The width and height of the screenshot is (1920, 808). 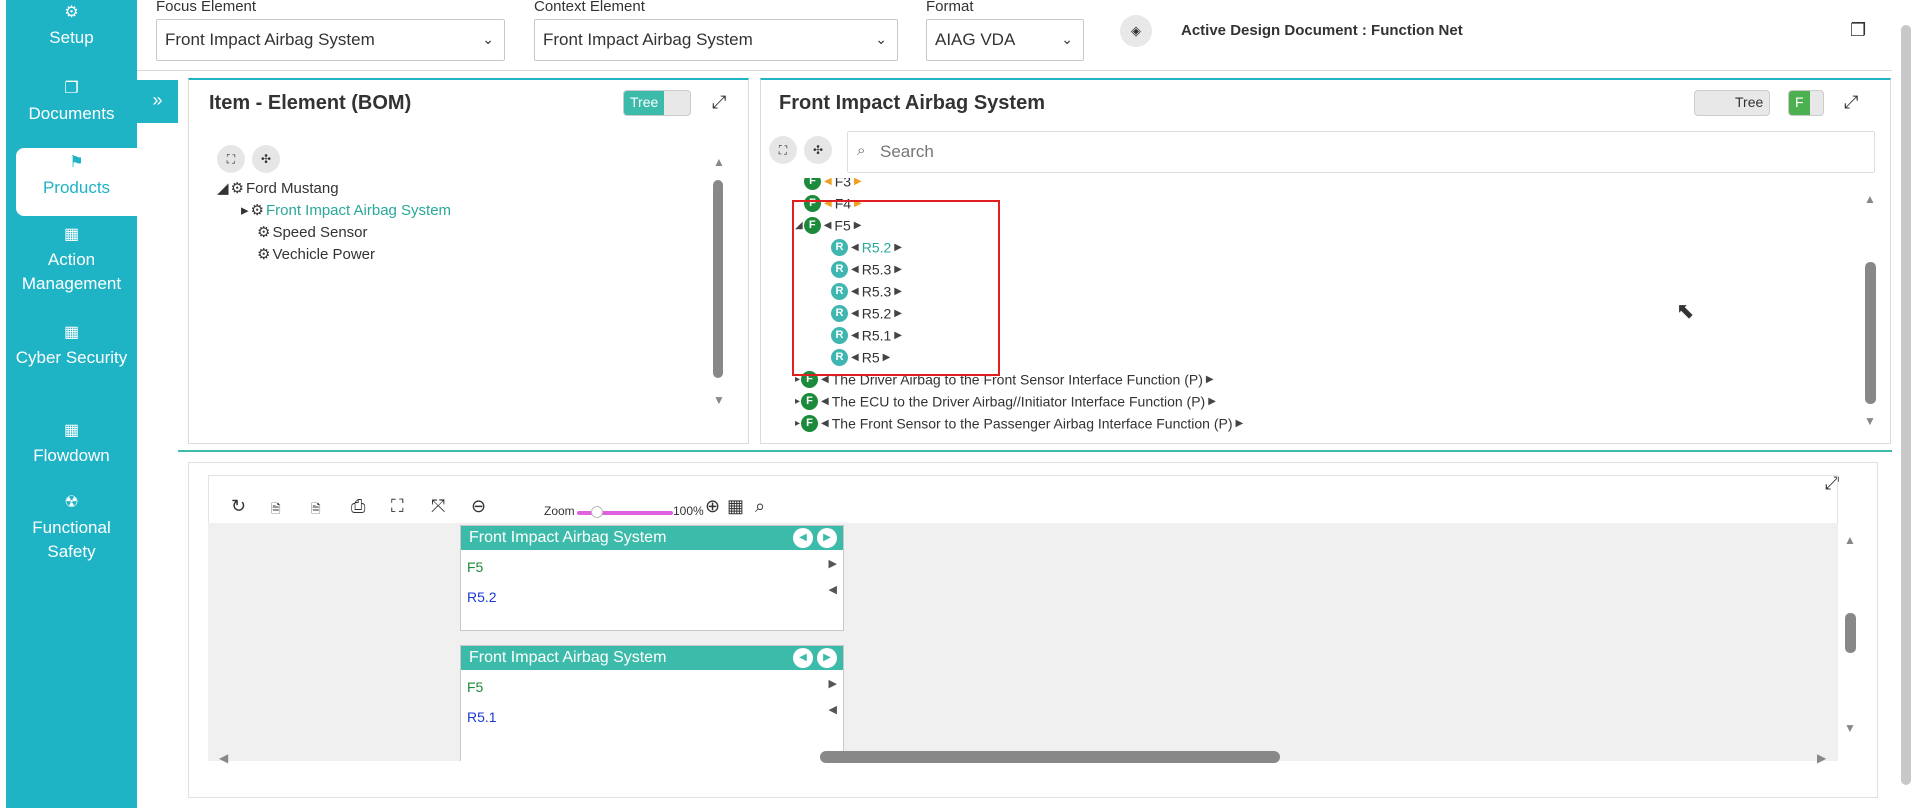 I want to click on search-input, so click(x=1368, y=152).